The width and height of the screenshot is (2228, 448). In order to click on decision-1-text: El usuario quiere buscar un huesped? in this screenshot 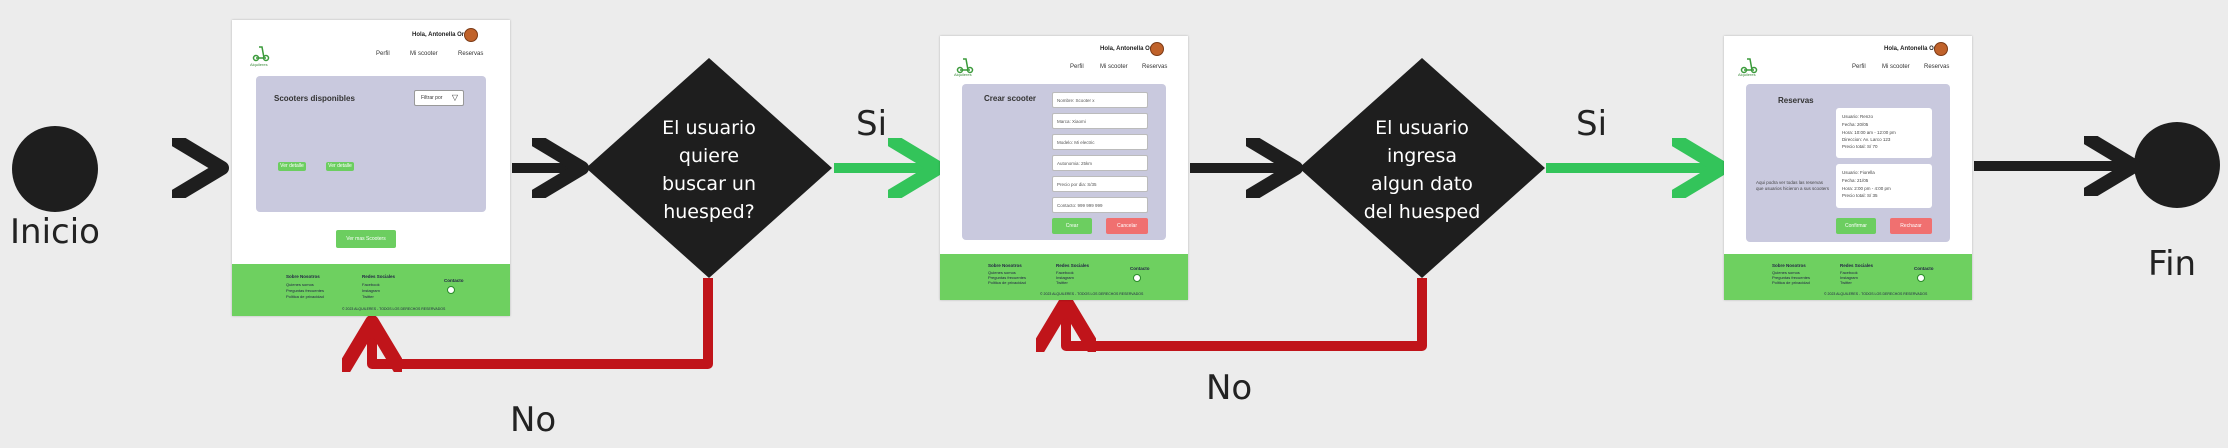, I will do `click(709, 170)`.